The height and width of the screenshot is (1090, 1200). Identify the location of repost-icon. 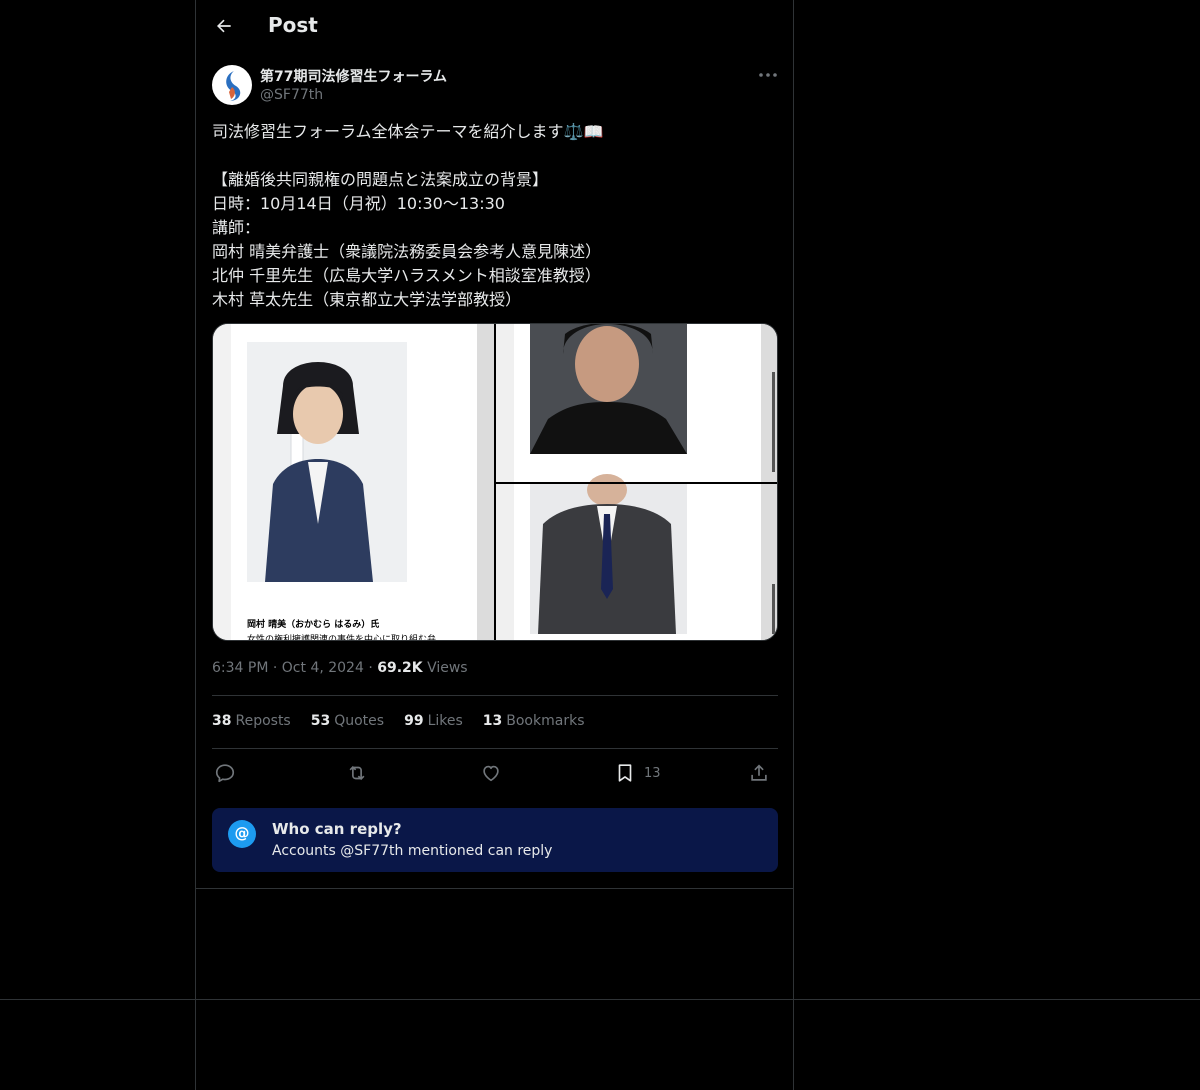
(357, 773).